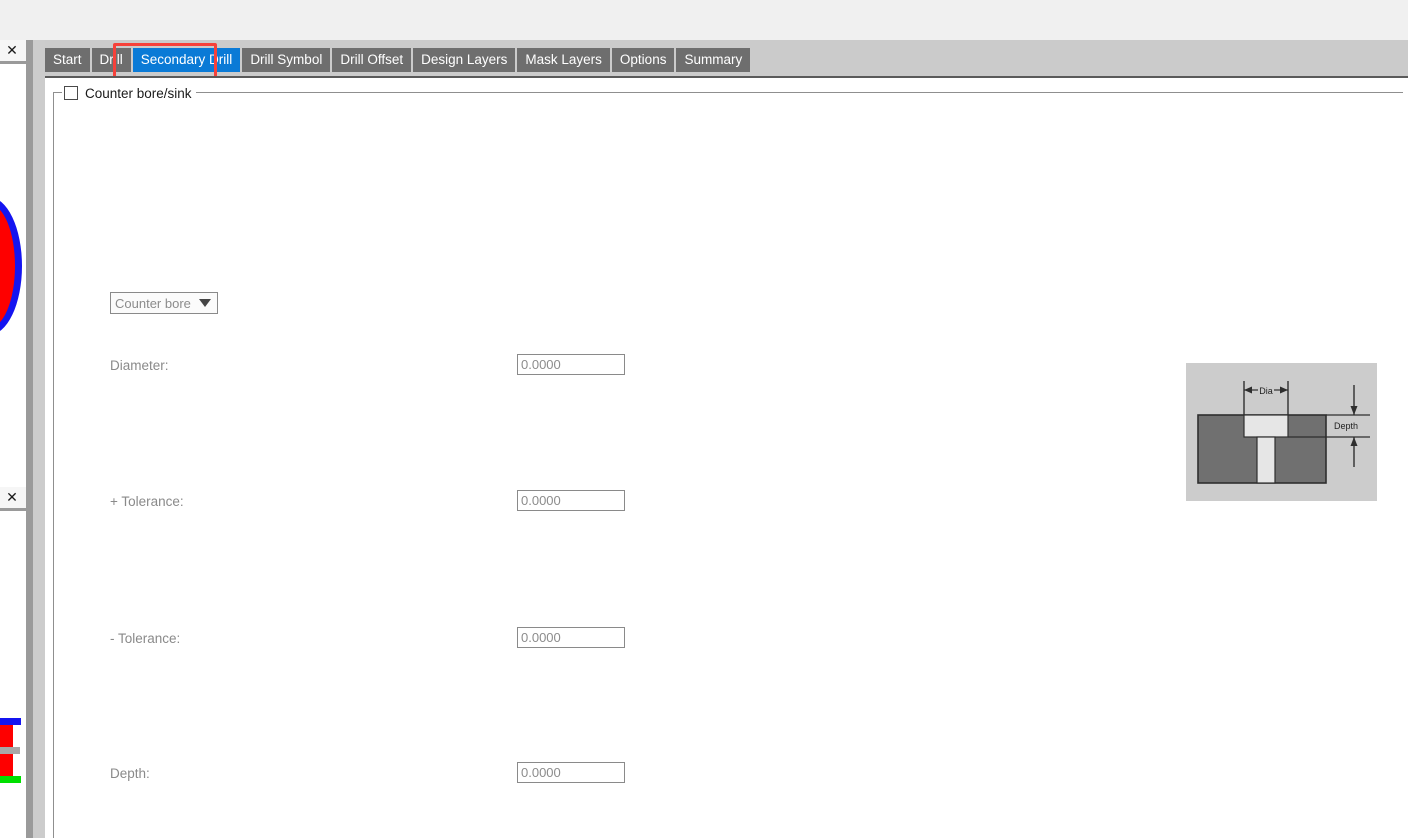 Image resolution: width=1408 pixels, height=838 pixels. Describe the element at coordinates (111, 60) in the screenshot. I see `tab-drill: Drill` at that location.